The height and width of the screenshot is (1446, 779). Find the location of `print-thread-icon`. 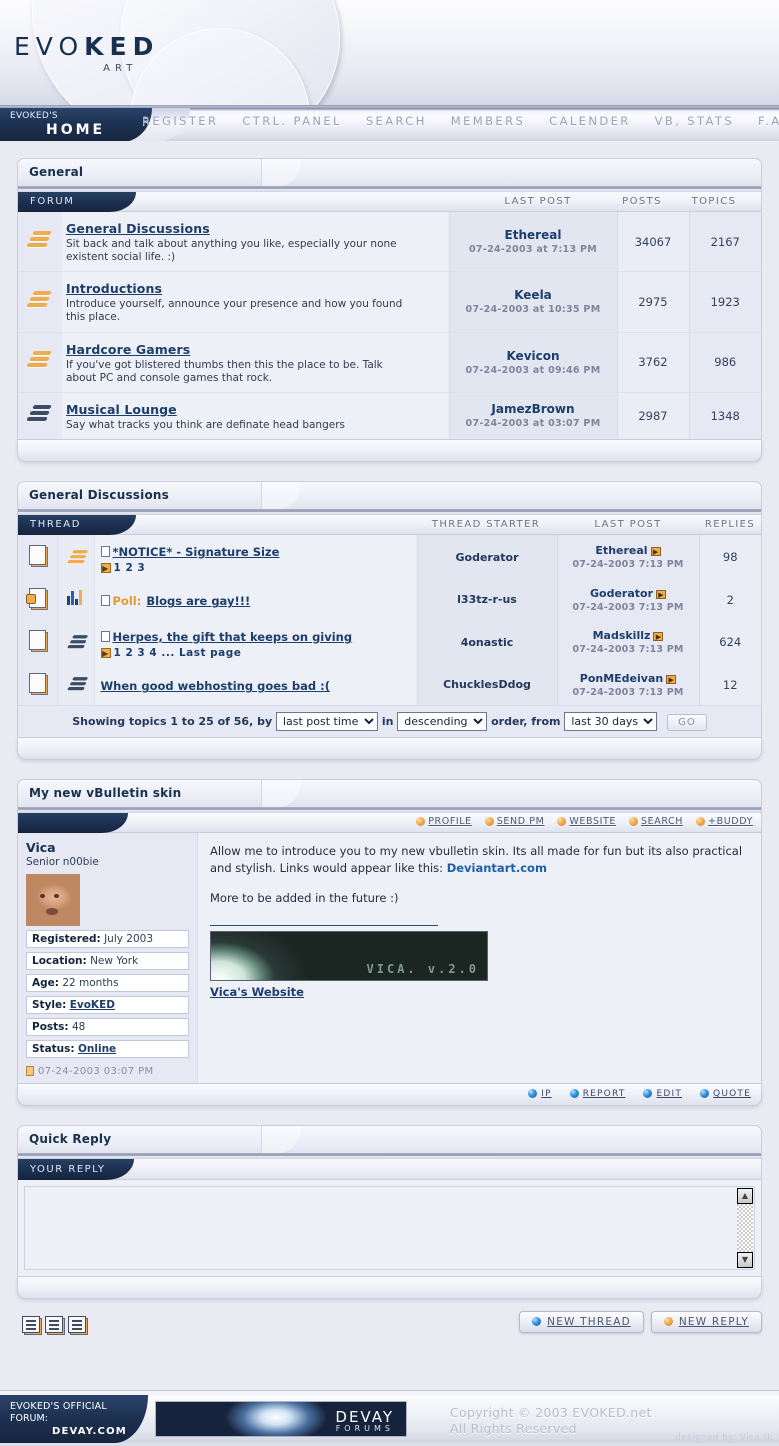

print-thread-icon is located at coordinates (31, 1324).